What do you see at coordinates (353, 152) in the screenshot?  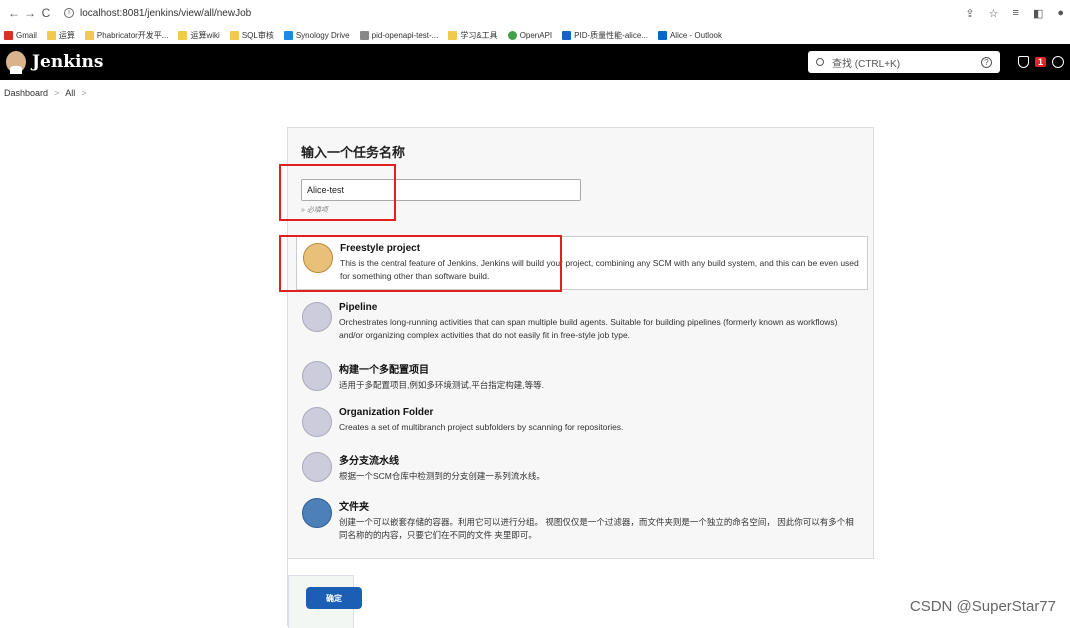 I see `page-title: 输入一个任务名称` at bounding box center [353, 152].